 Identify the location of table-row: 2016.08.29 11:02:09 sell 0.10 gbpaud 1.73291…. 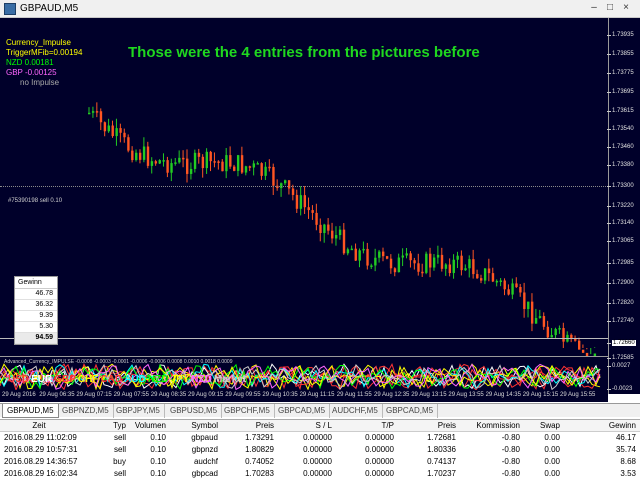
(320, 438).